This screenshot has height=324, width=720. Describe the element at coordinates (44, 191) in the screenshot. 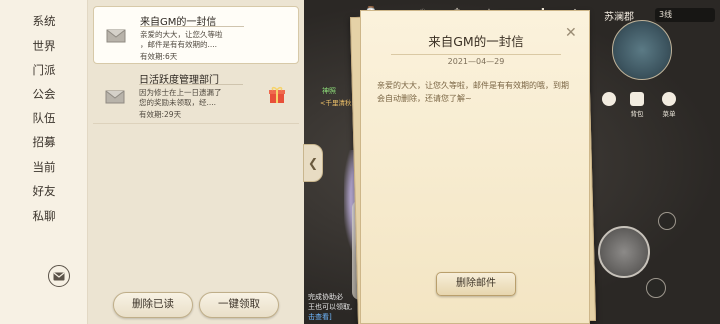

I see `nav-item-friends: 好友` at that location.